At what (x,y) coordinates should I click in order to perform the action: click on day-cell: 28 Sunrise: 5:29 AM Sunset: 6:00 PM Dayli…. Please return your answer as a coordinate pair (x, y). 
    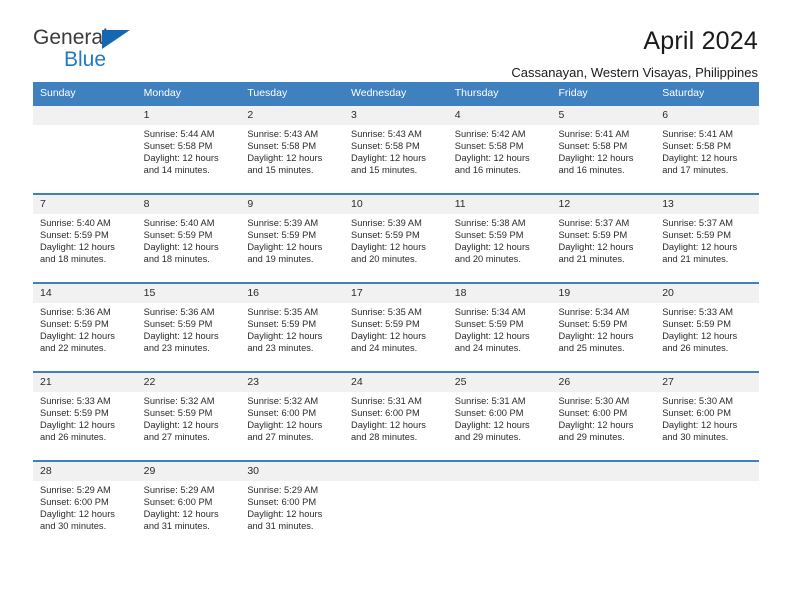
    Looking at the image, I should click on (85, 505).